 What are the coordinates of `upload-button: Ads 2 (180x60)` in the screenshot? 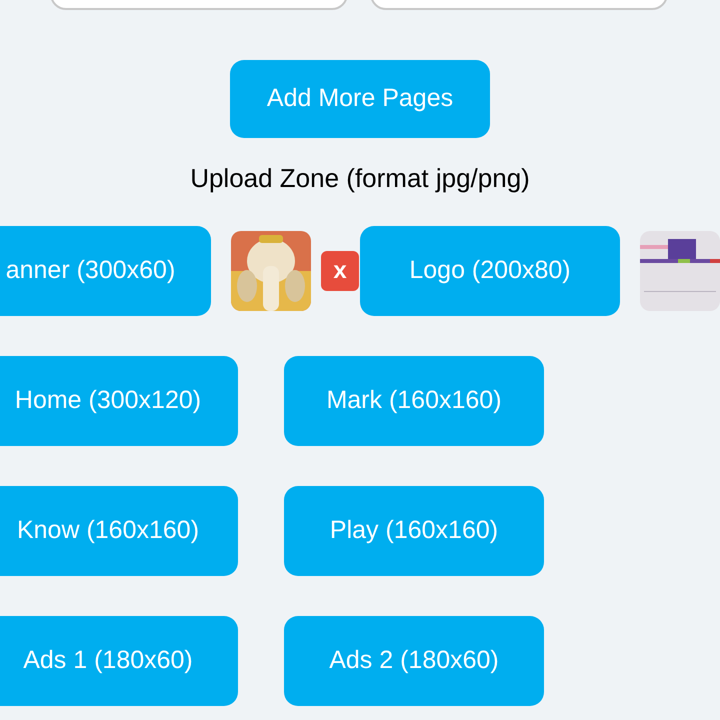 It's located at (414, 661).